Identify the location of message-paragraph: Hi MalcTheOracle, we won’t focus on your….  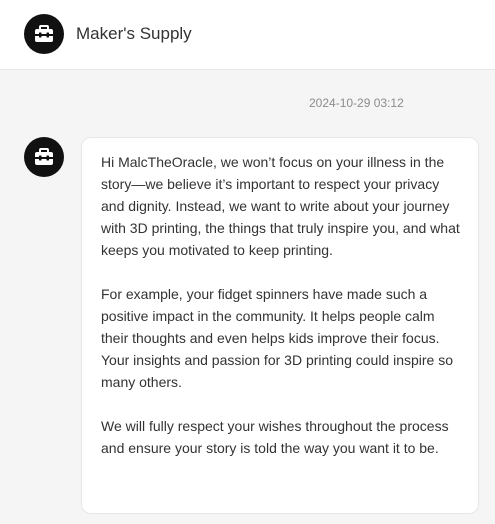
(280, 206).